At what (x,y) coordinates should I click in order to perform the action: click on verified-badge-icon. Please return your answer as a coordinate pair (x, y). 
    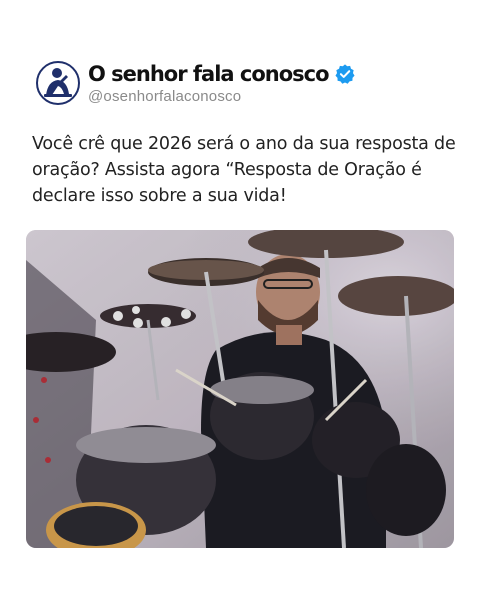
    Looking at the image, I should click on (344, 73).